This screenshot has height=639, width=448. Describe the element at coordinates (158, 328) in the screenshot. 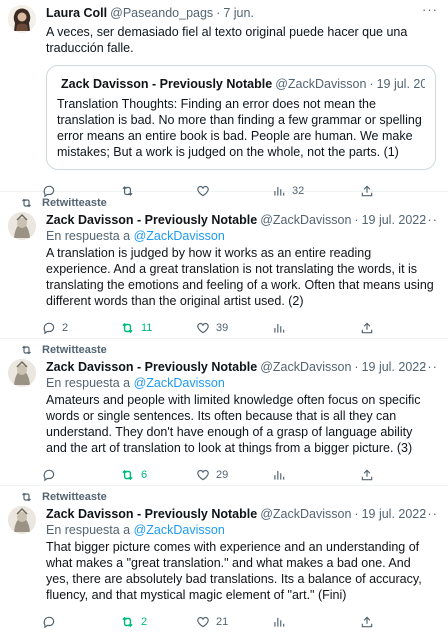

I see `retweet-button: 11` at that location.